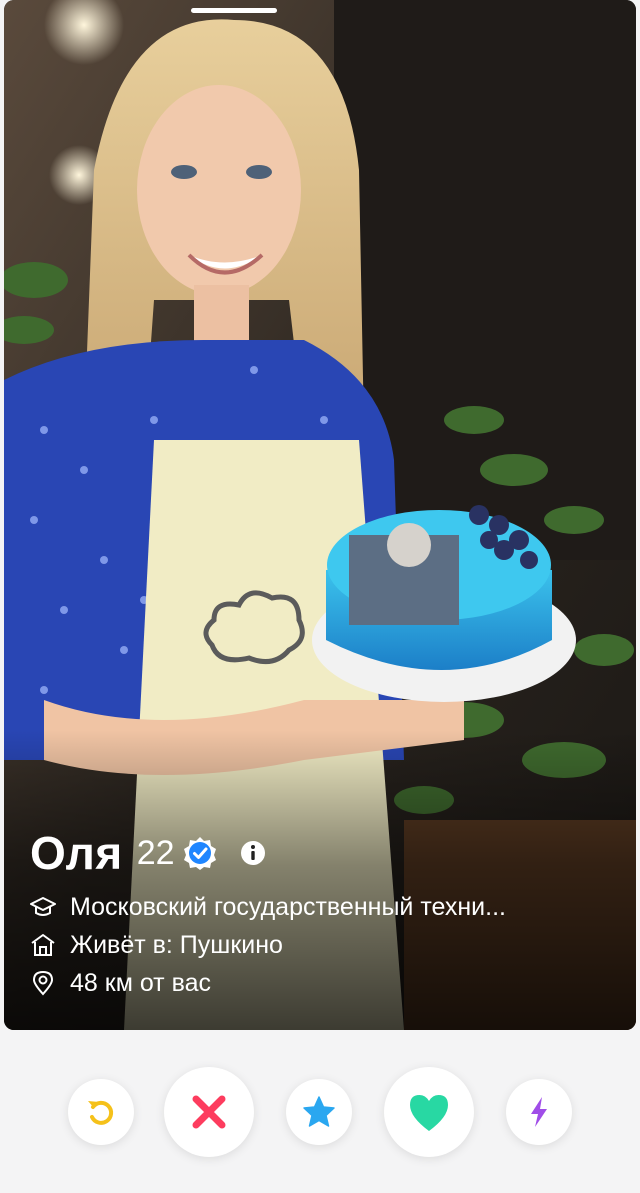 The image size is (640, 1193). I want to click on heart-icon, so click(429, 1113).